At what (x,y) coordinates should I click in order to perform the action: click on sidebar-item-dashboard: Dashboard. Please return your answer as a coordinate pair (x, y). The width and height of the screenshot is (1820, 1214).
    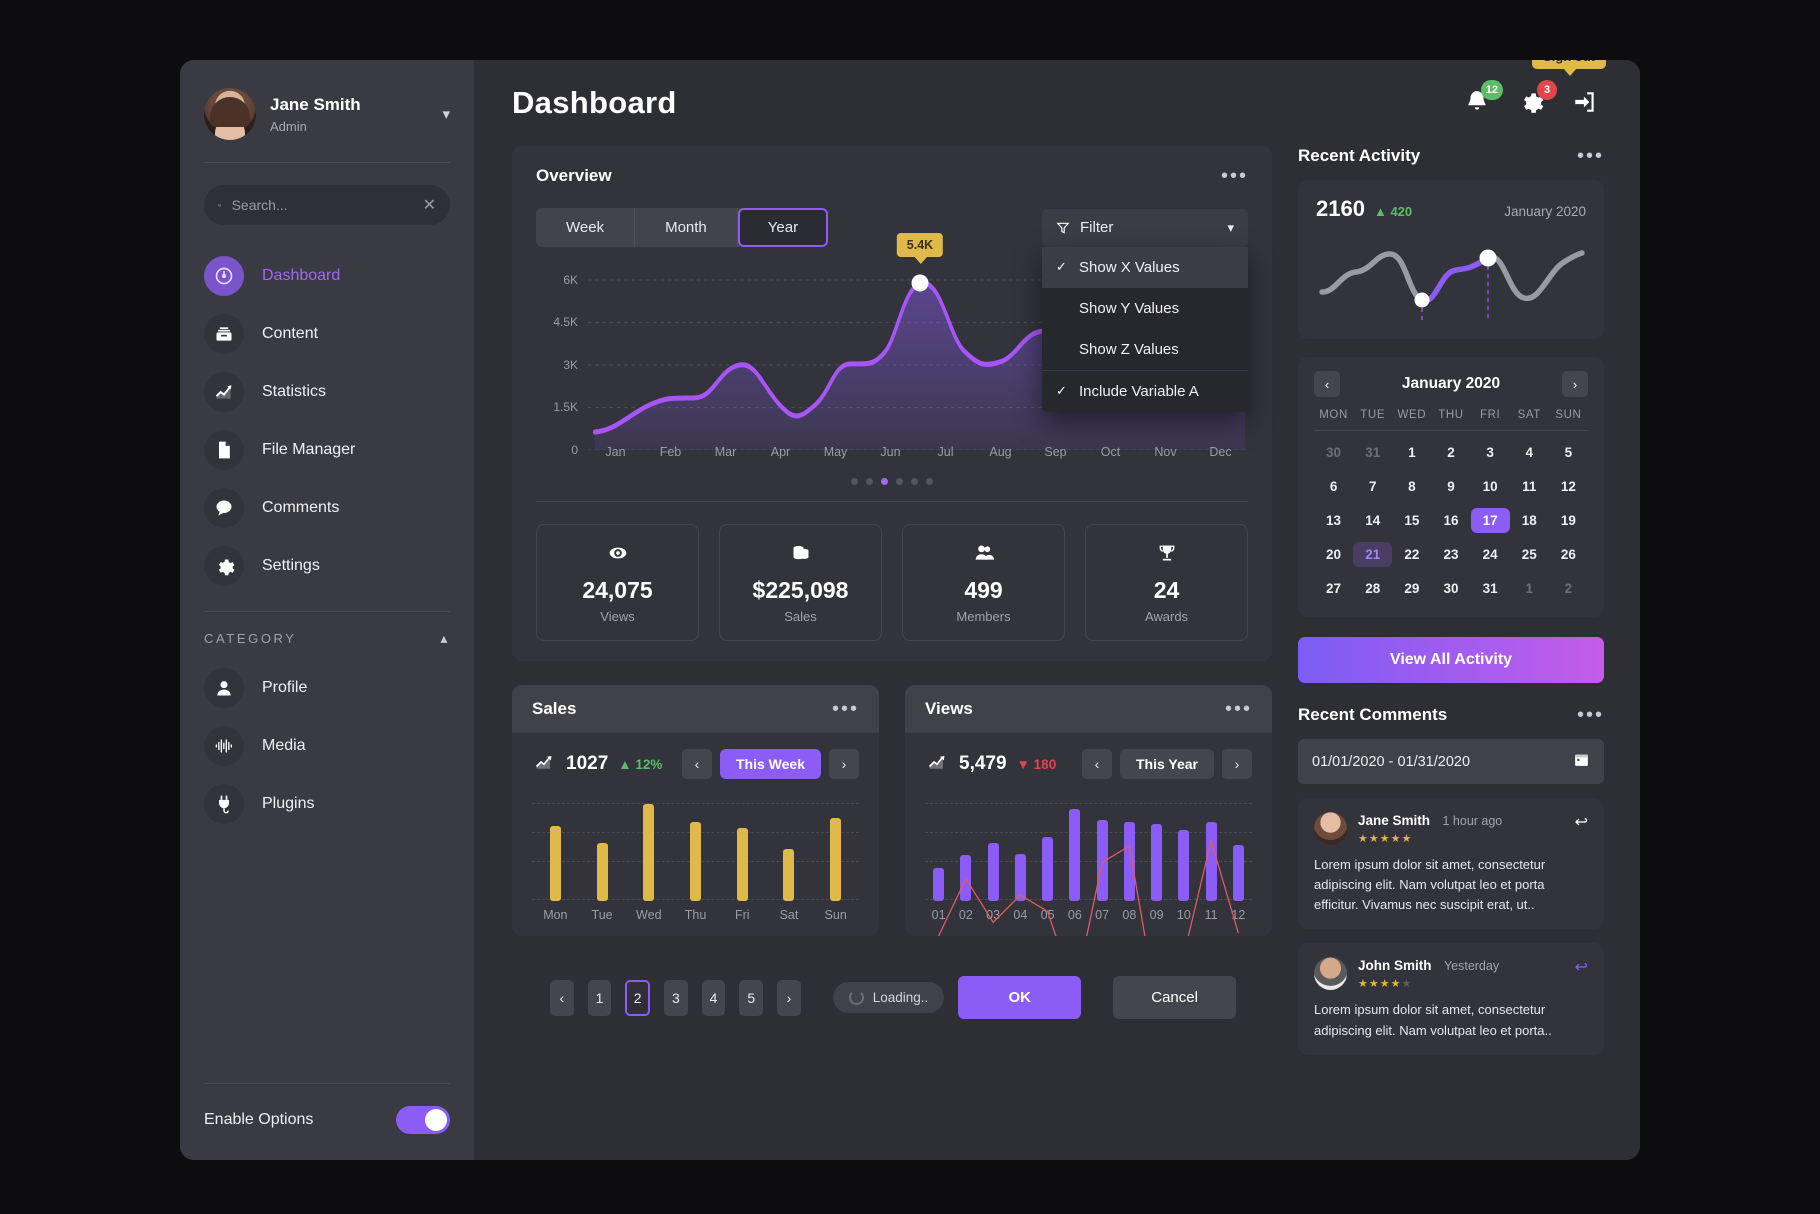
    Looking at the image, I should click on (327, 276).